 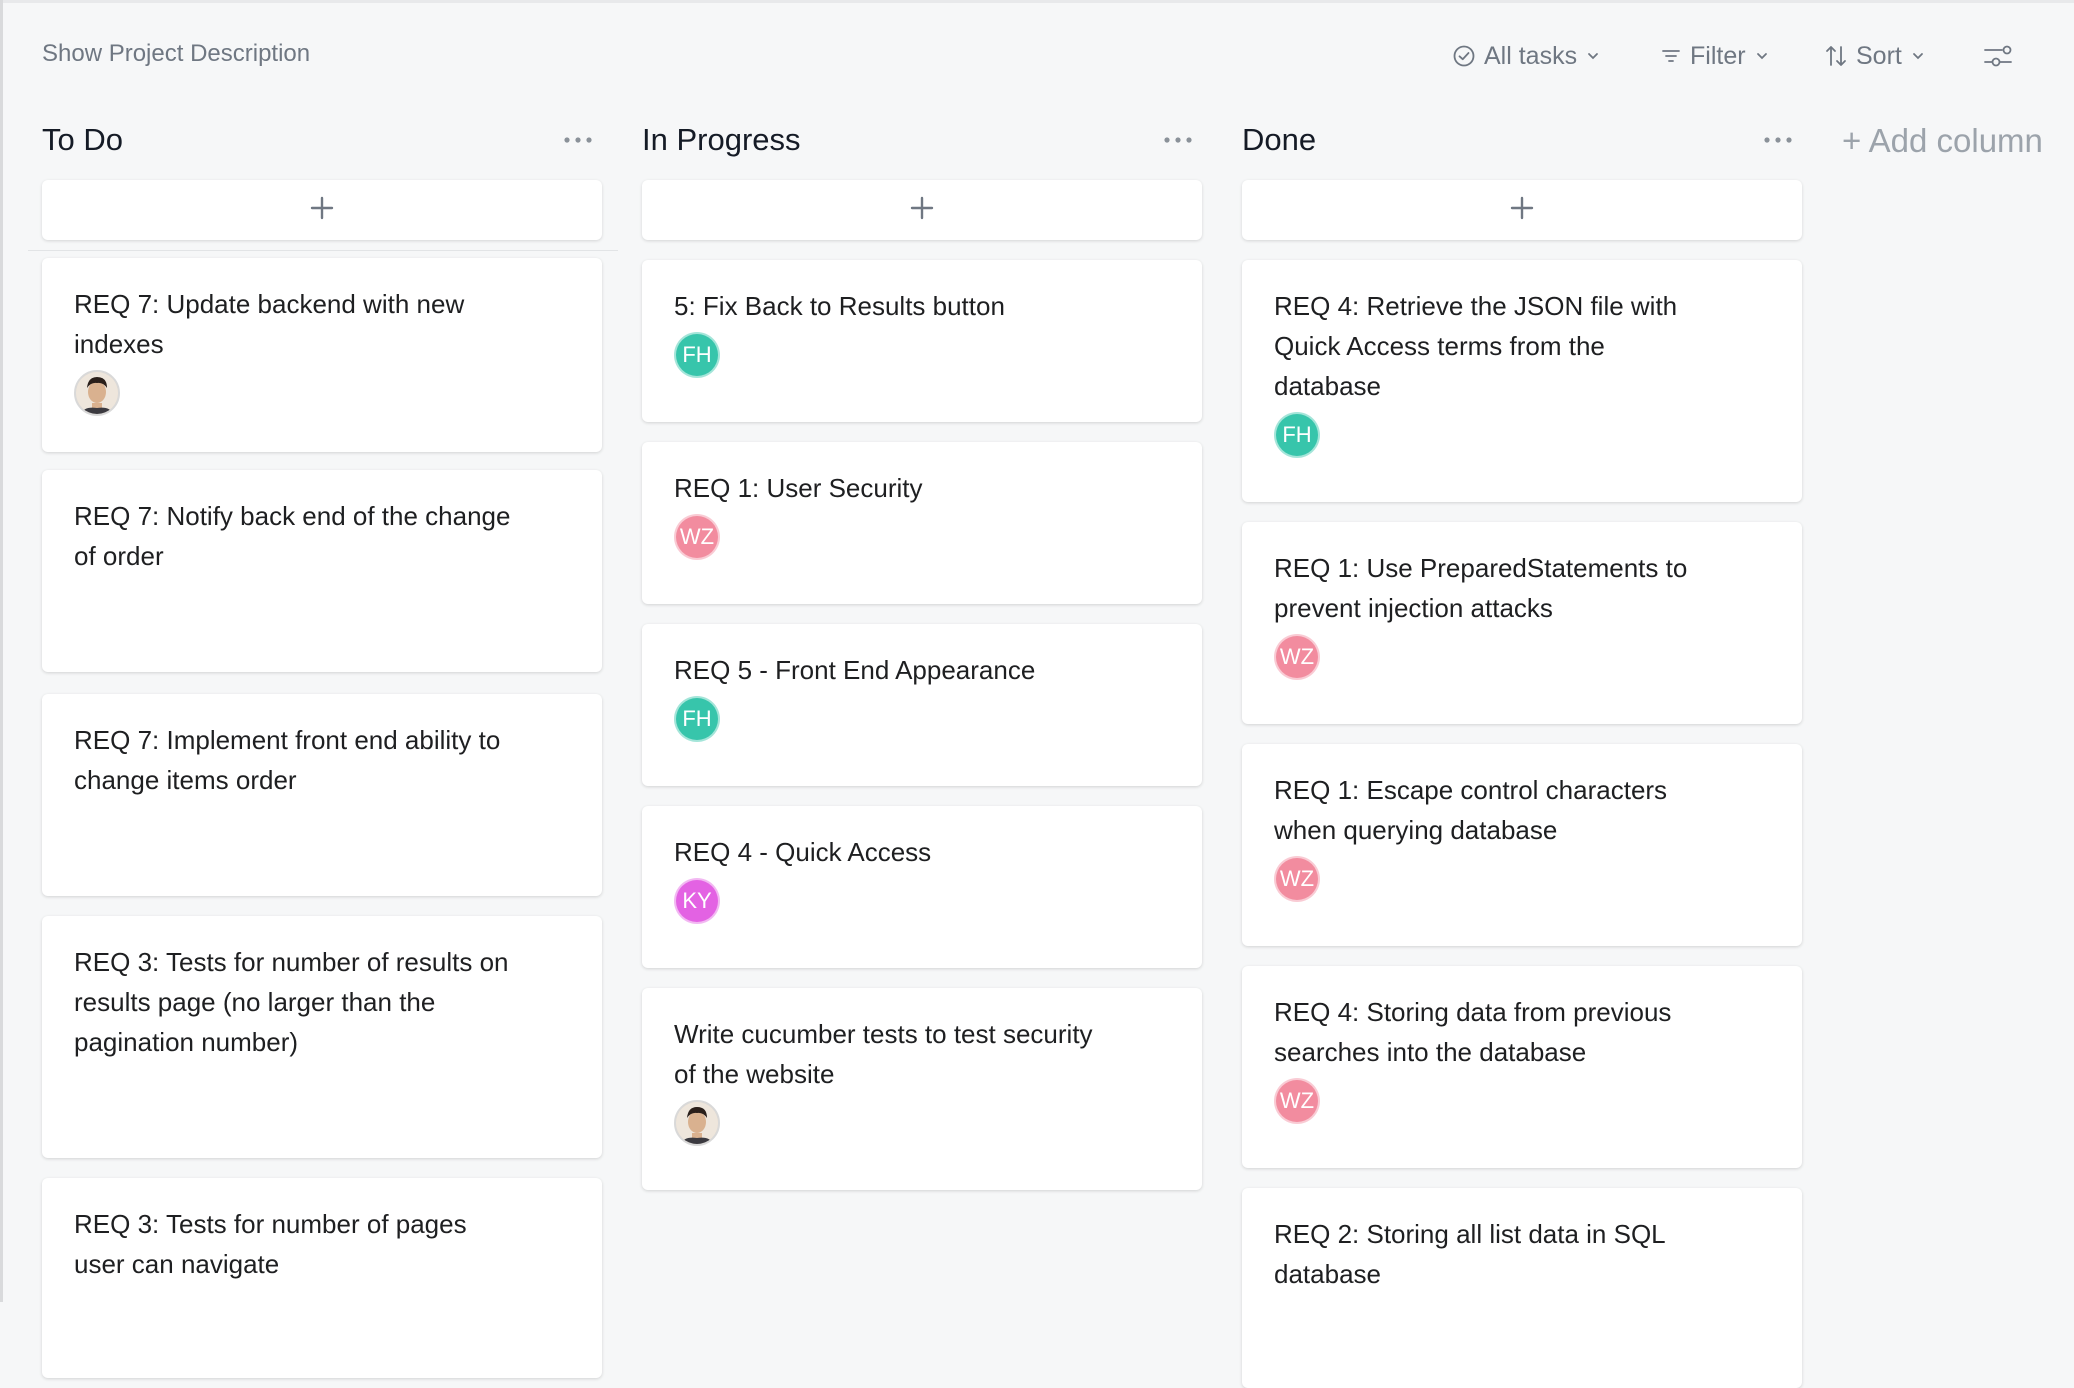 I want to click on task-card: REQ 7: Update backend with new indexes, so click(x=322, y=355).